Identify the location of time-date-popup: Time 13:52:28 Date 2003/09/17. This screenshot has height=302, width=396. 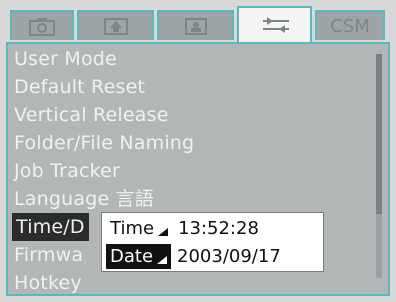
(212, 242).